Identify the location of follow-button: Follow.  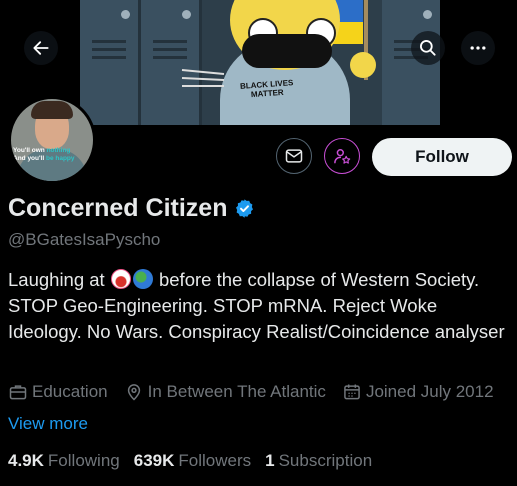
(442, 157).